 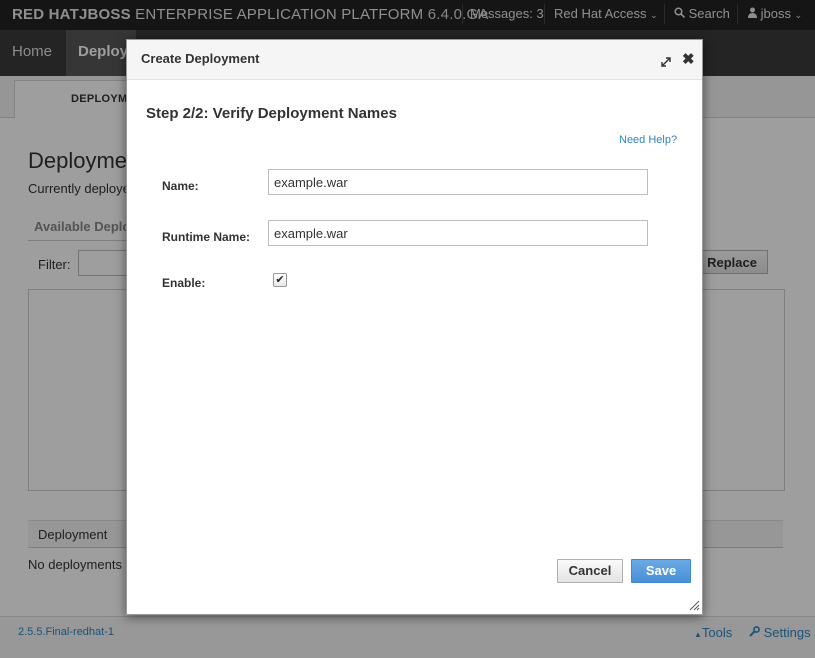 I want to click on runtime-name-field, so click(x=458, y=233).